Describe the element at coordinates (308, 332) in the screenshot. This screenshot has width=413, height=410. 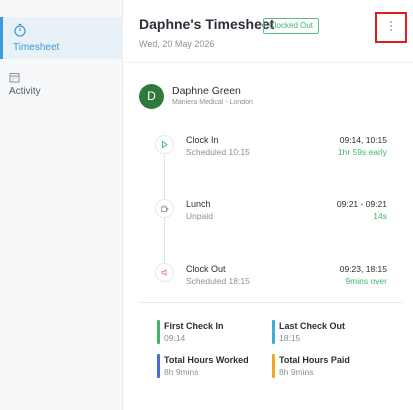
I see `summary-last-check-out: Last Check Out 18:15` at that location.